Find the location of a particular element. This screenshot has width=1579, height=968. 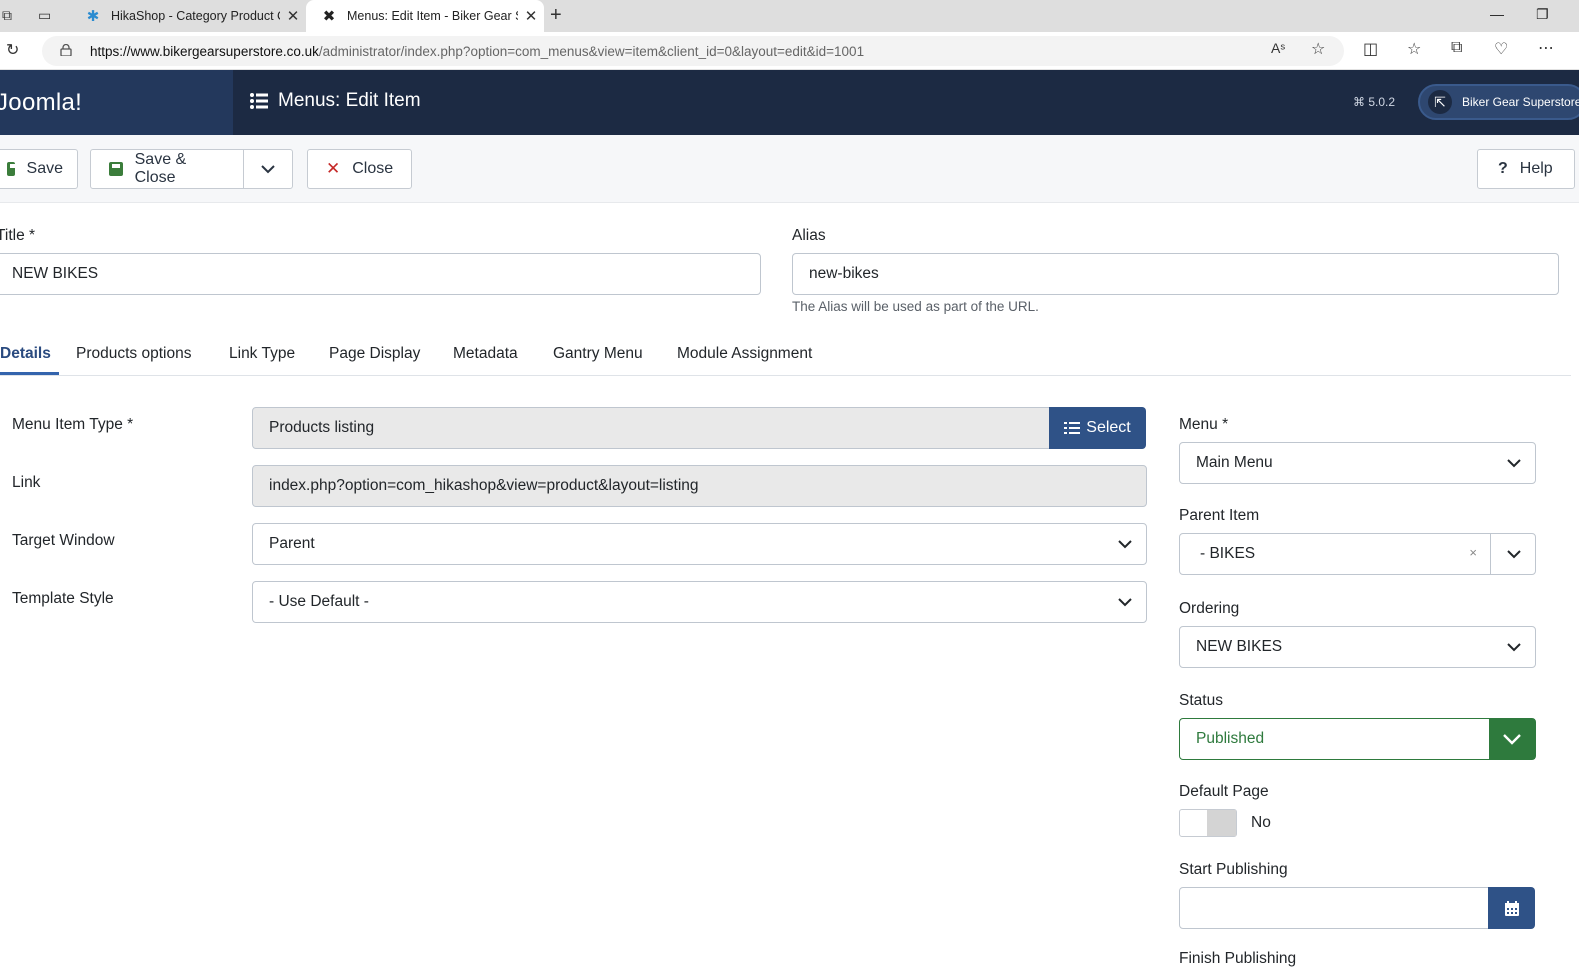

collections-icon: ⧉ is located at coordinates (1456, 48).